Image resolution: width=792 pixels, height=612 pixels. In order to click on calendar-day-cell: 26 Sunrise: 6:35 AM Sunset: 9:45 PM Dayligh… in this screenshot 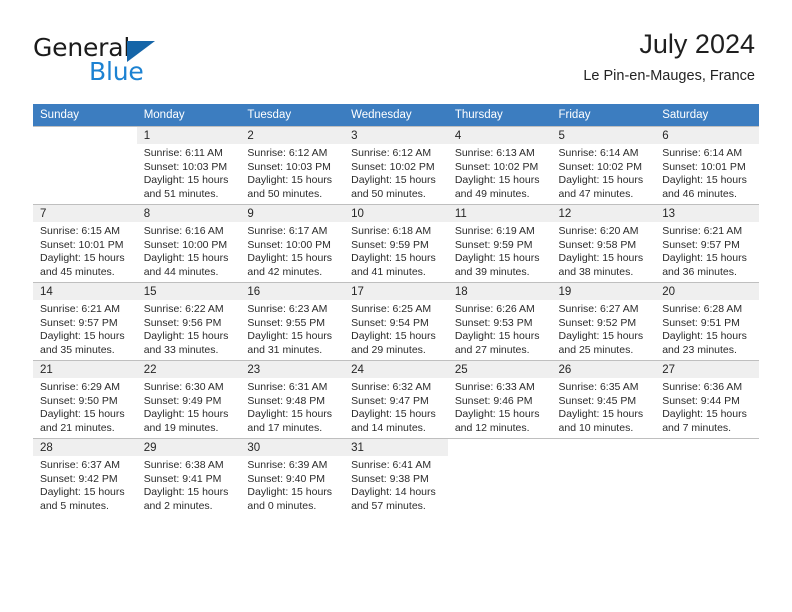, I will do `click(603, 399)`.